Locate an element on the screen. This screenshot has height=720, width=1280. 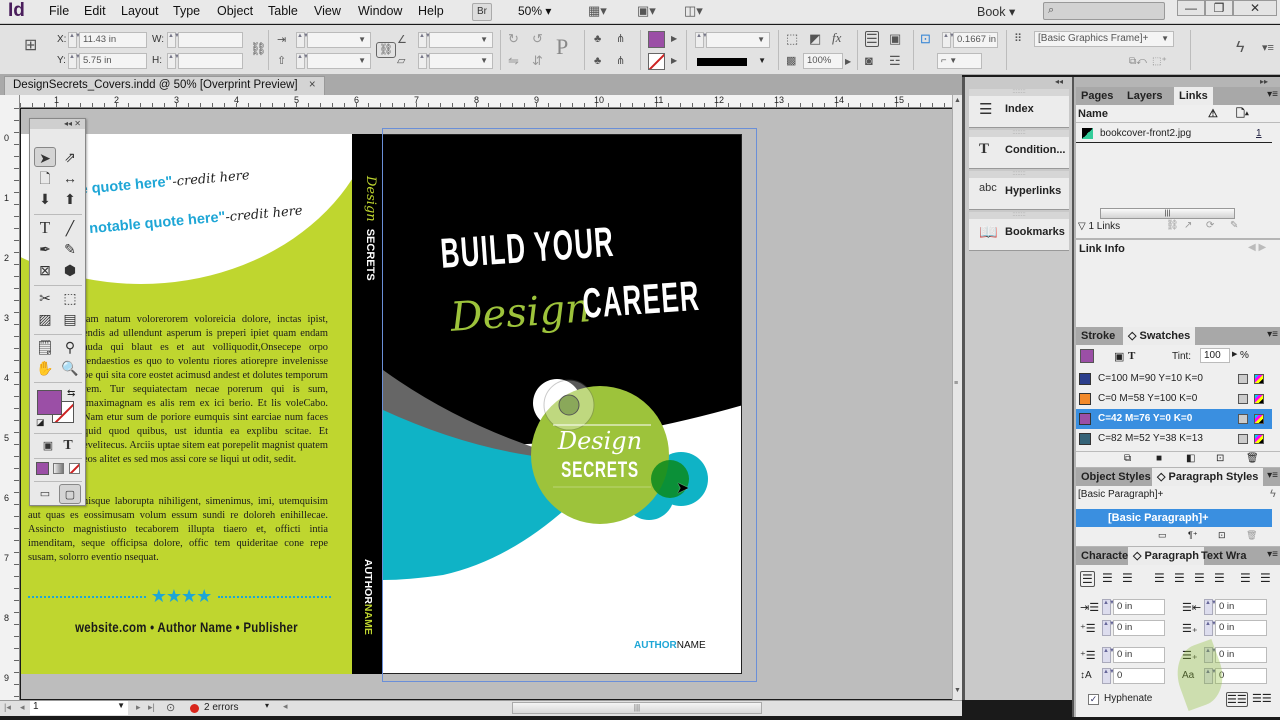
justify-all-icon: ☰ is located at coordinates (1219, 578).